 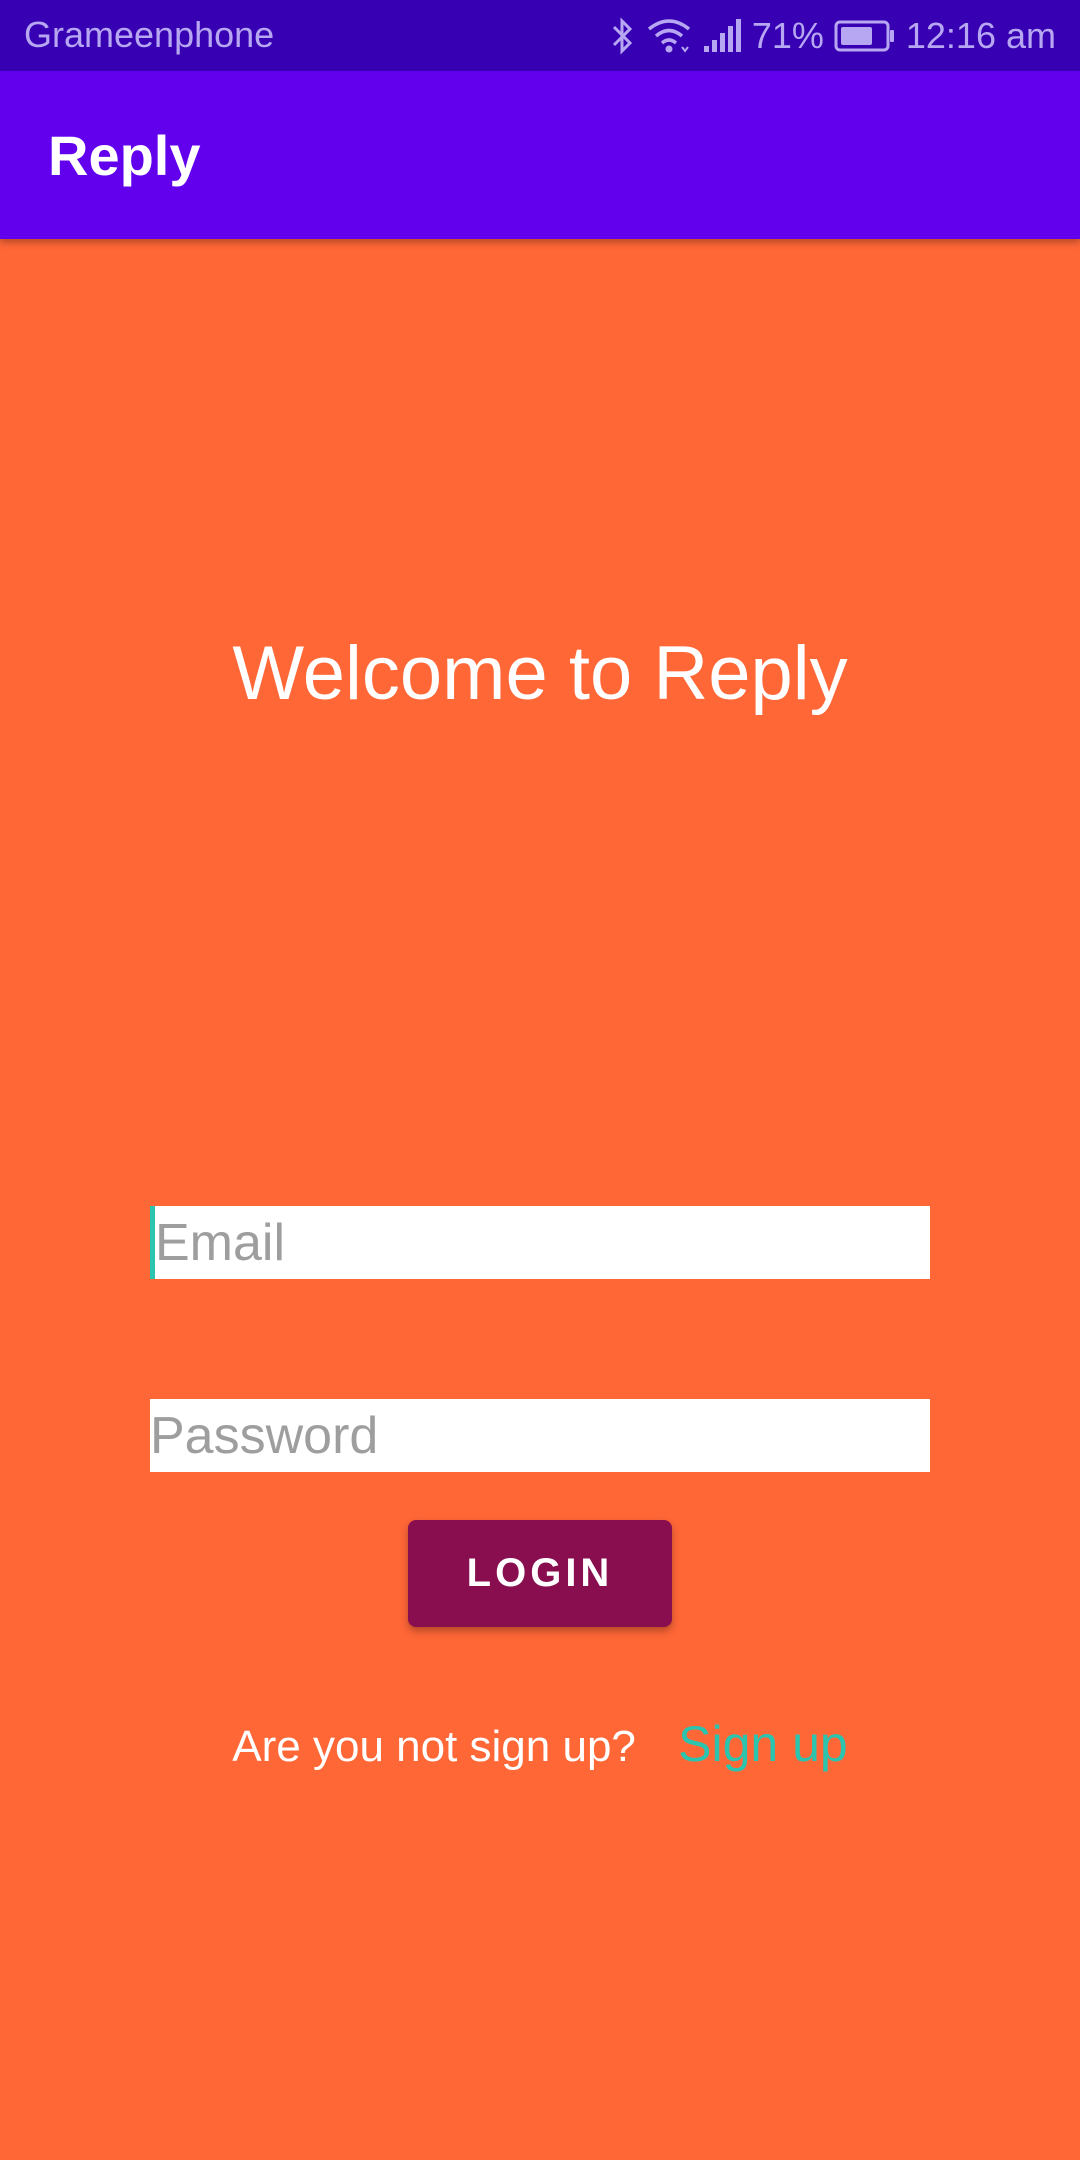 What do you see at coordinates (149, 34) in the screenshot?
I see `carrier-name: Grameenphone` at bounding box center [149, 34].